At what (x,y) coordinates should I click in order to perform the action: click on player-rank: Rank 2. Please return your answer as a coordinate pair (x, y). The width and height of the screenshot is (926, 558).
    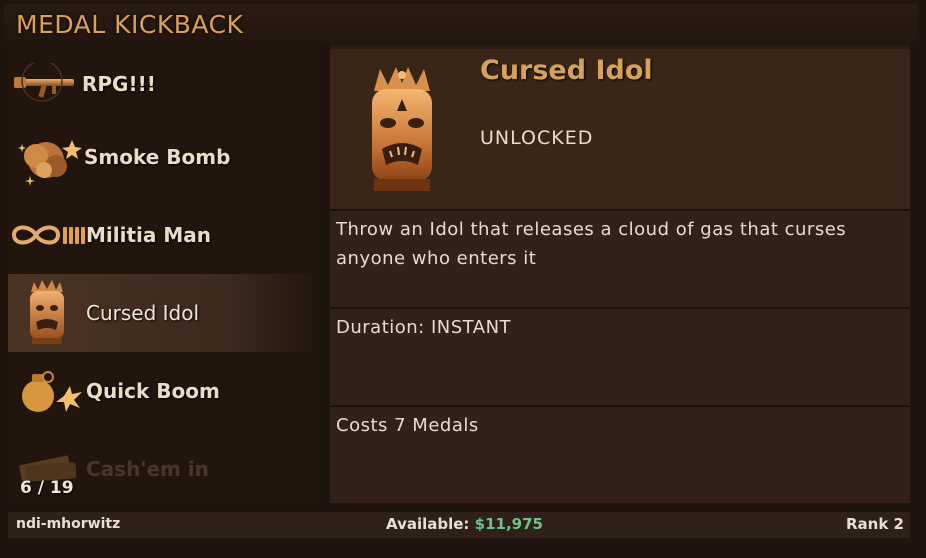
    Looking at the image, I should click on (875, 524).